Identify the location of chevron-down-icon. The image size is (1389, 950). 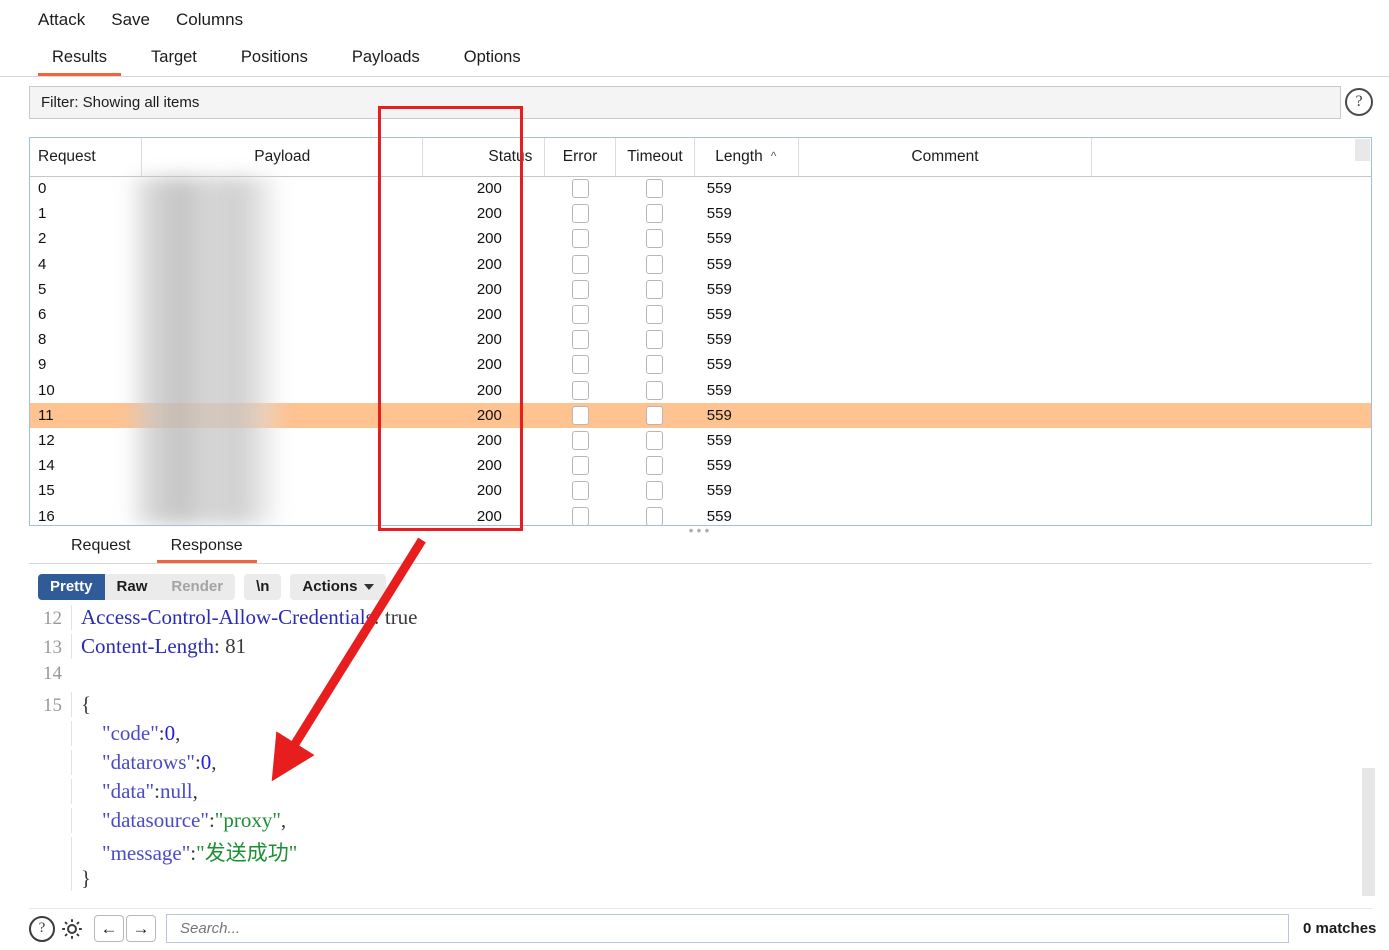
(369, 586).